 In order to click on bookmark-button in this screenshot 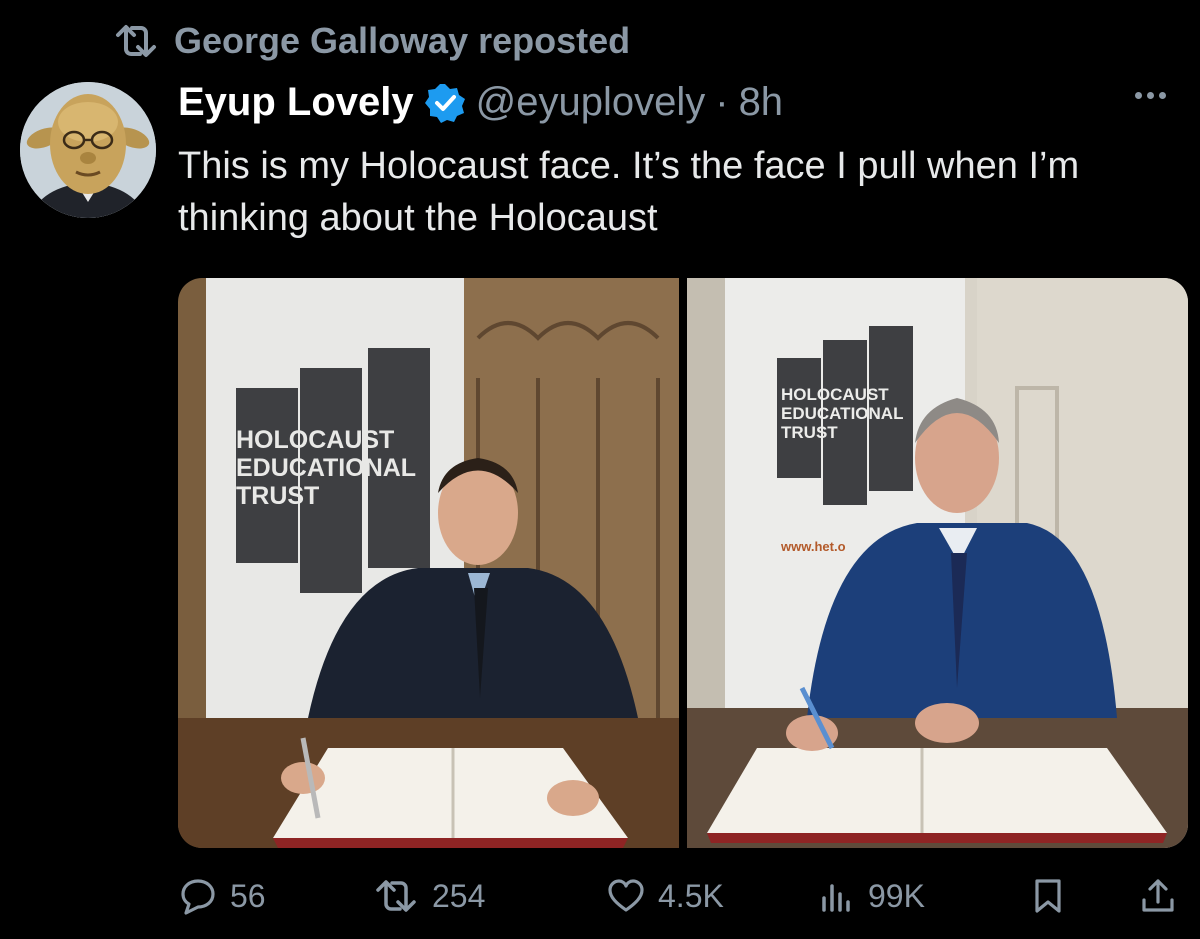, I will do `click(1048, 896)`.